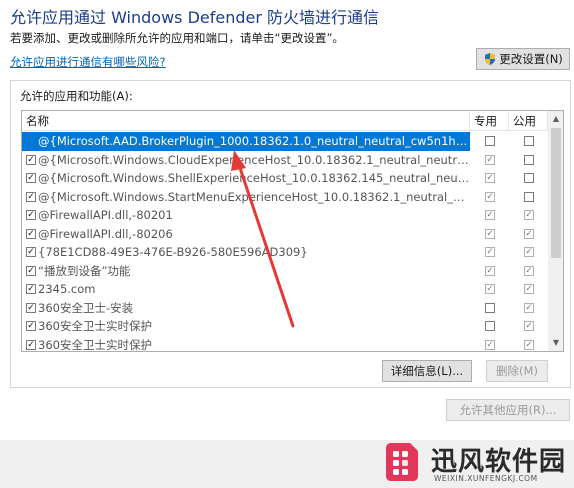 The image size is (574, 488). I want to click on chevron-down-icon: ▼, so click(555, 343).